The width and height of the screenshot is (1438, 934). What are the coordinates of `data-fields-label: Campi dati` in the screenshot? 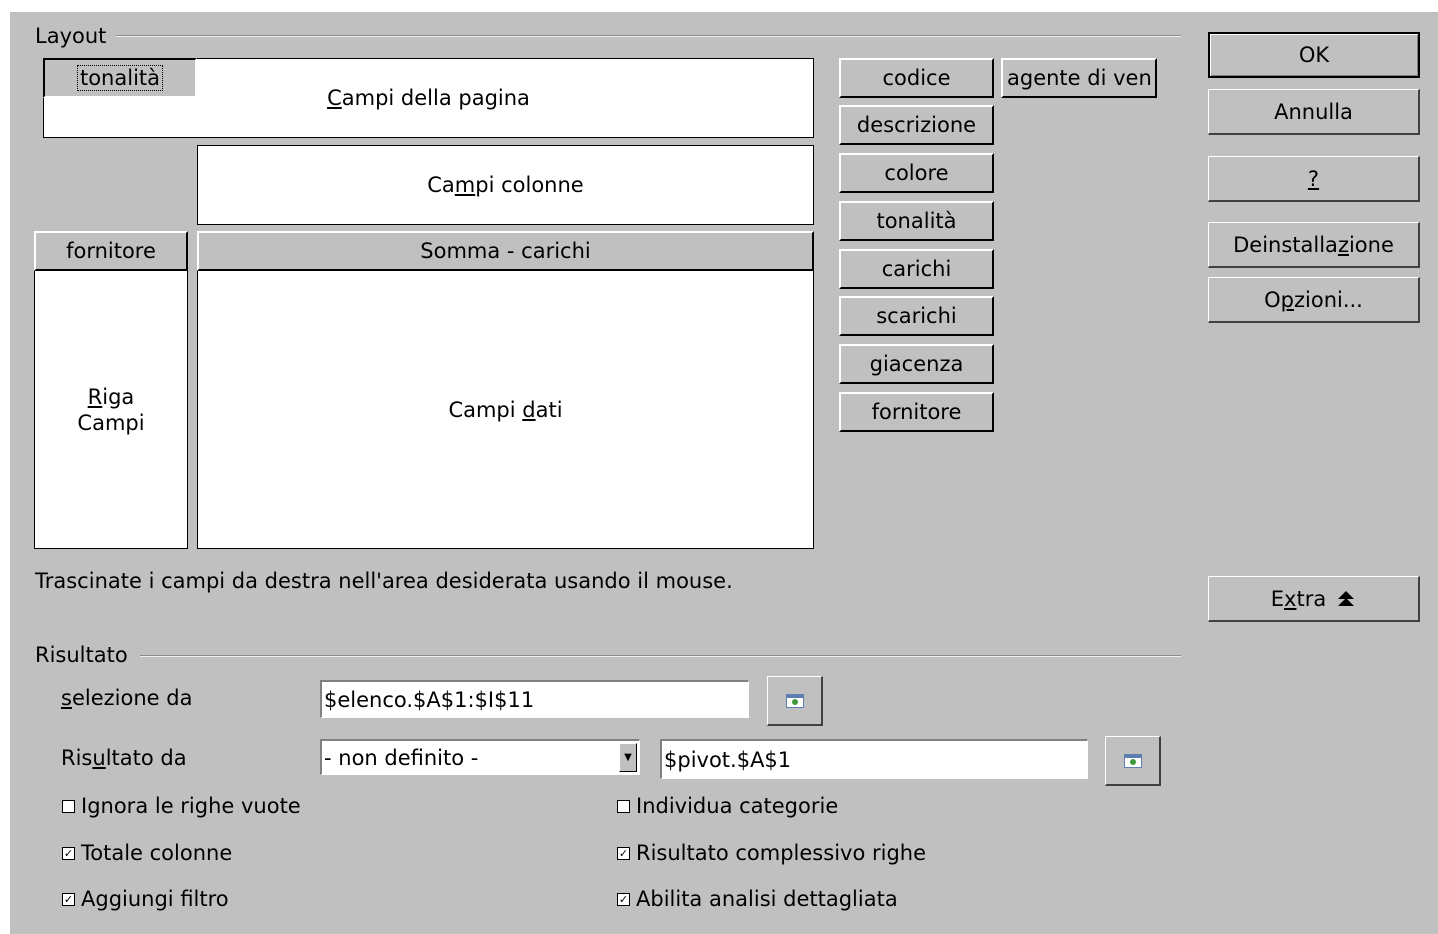 It's located at (505, 410).